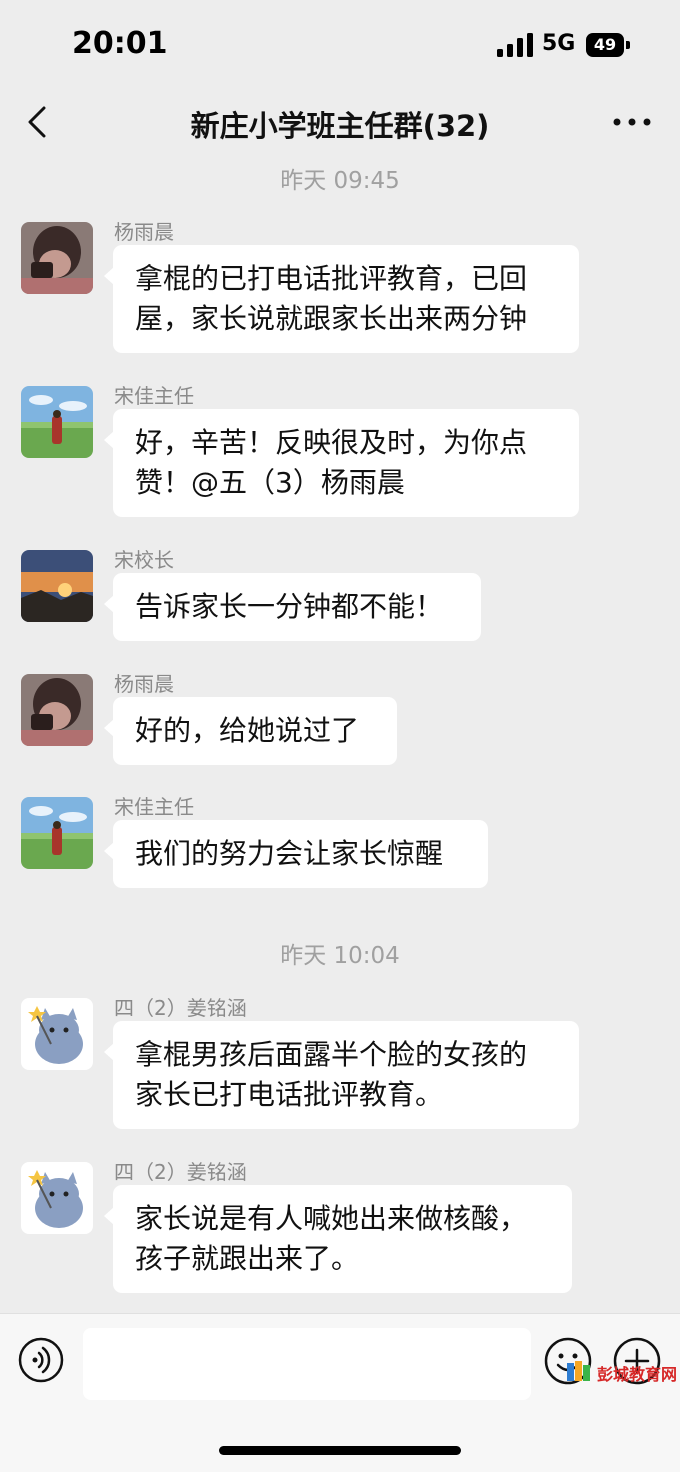 The image size is (680, 1472). I want to click on chat-header: 新庄小学班主任群(32), so click(340, 123).